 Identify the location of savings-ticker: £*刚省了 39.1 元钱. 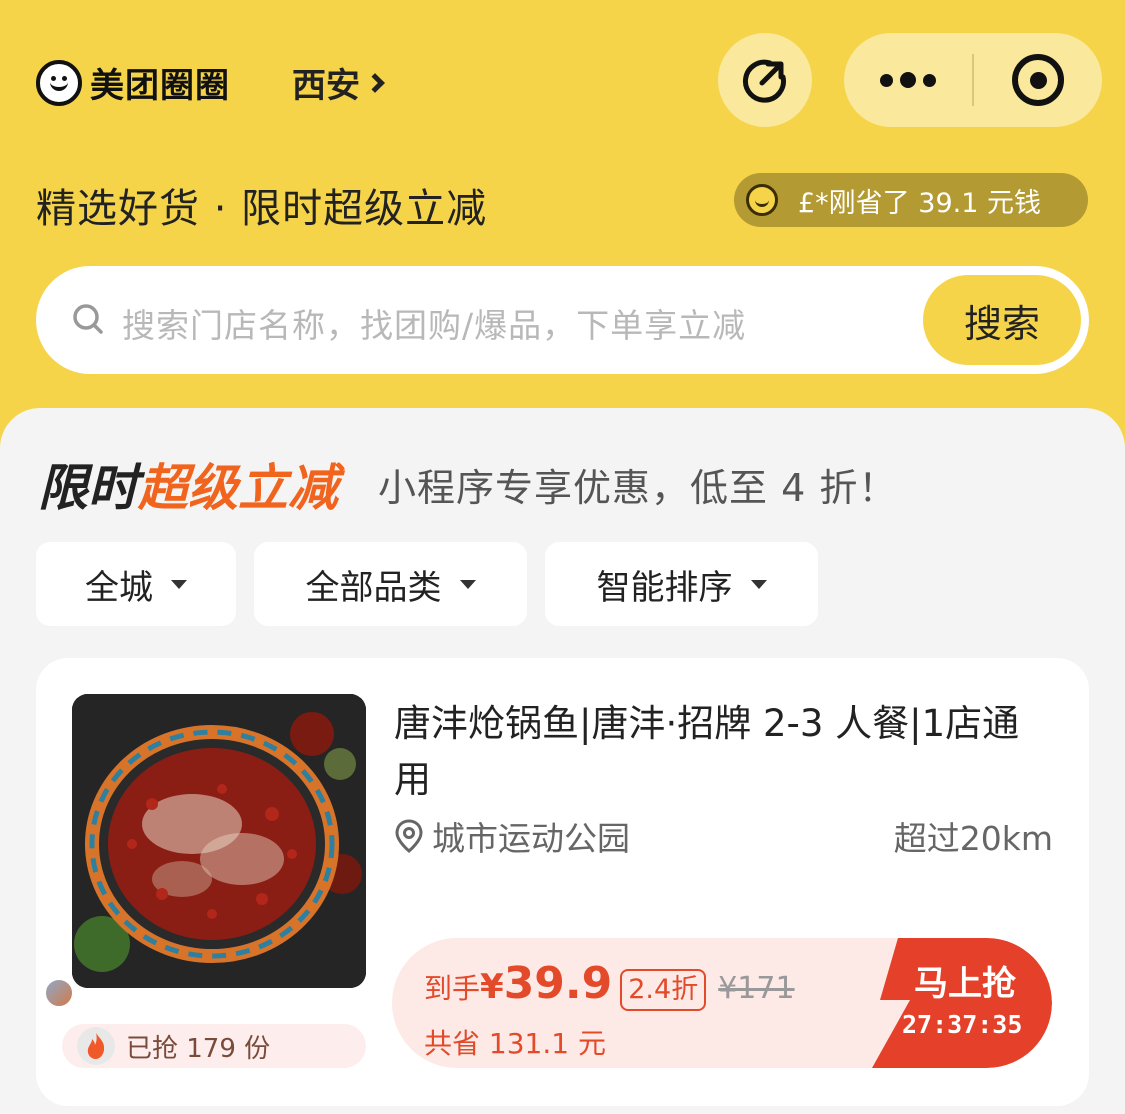
(911, 200).